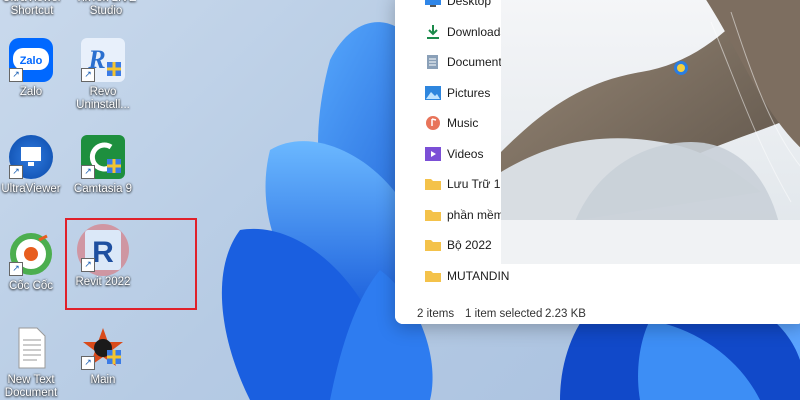 The width and height of the screenshot is (800, 400). I want to click on revit-2022-desktop-icon: R ↗ Revit 2022, so click(103, 256).